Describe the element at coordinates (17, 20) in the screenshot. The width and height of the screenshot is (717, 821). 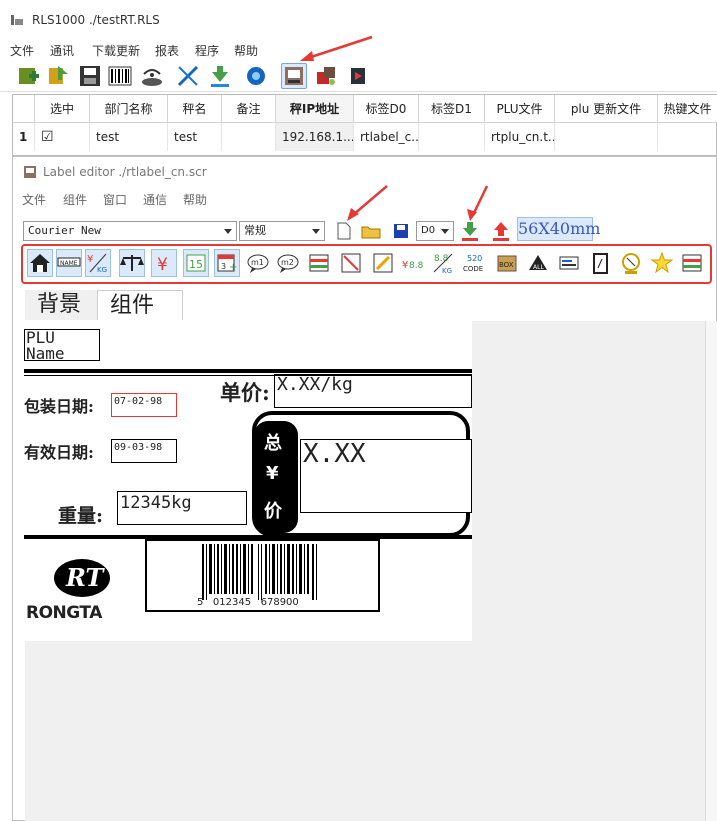
I see `app-icon` at that location.